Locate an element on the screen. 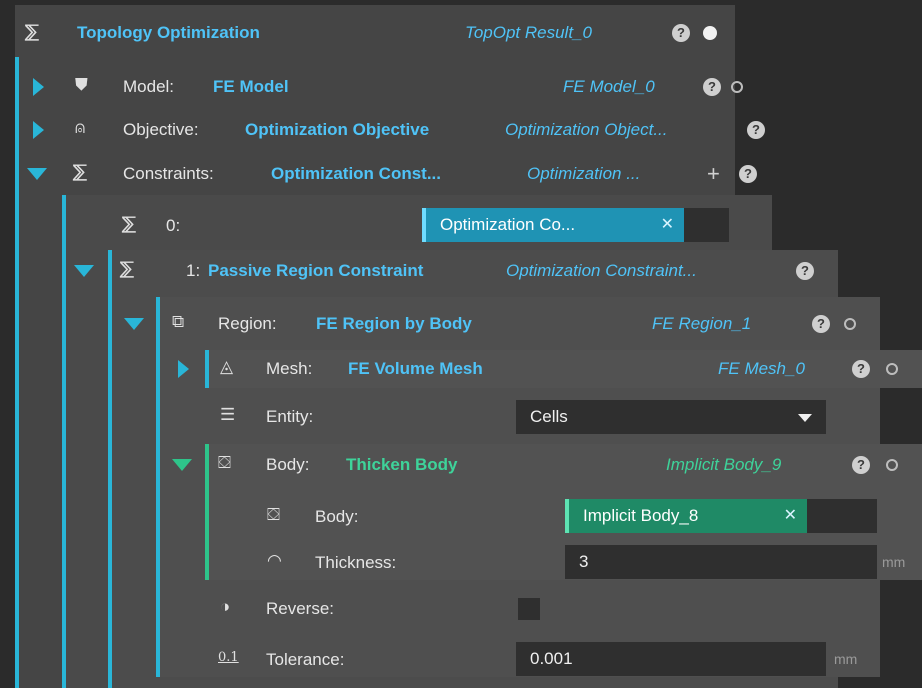 The image size is (922, 688). root-result: TopOpt Result_0 is located at coordinates (528, 32).